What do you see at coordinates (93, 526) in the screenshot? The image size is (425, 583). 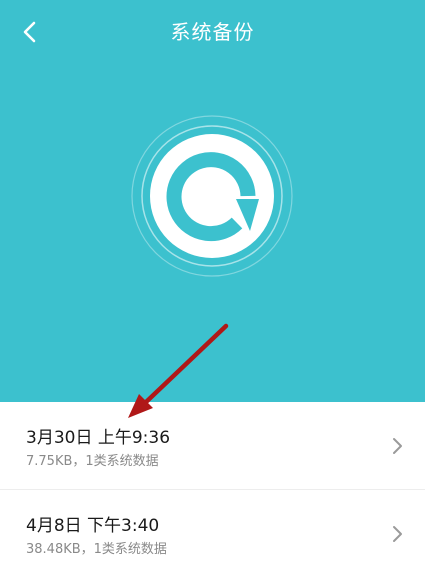 I see `backup-date: 4月8日 下午3:40` at bounding box center [93, 526].